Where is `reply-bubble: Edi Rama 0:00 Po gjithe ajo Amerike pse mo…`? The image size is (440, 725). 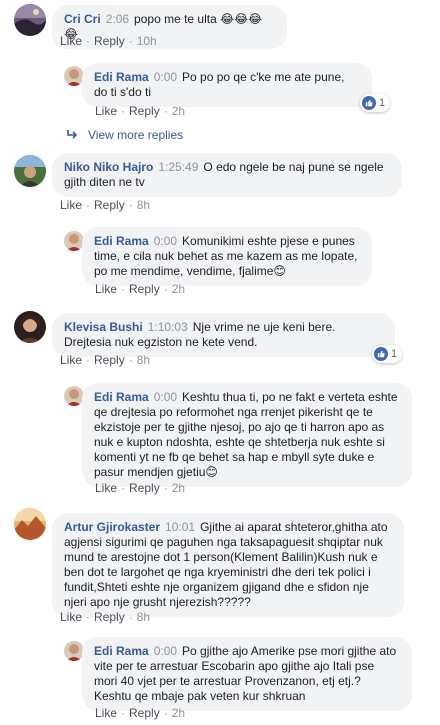
reply-bubble: Edi Rama 0:00 Po gjithe ajo Amerike pse mo… is located at coordinates (247, 674).